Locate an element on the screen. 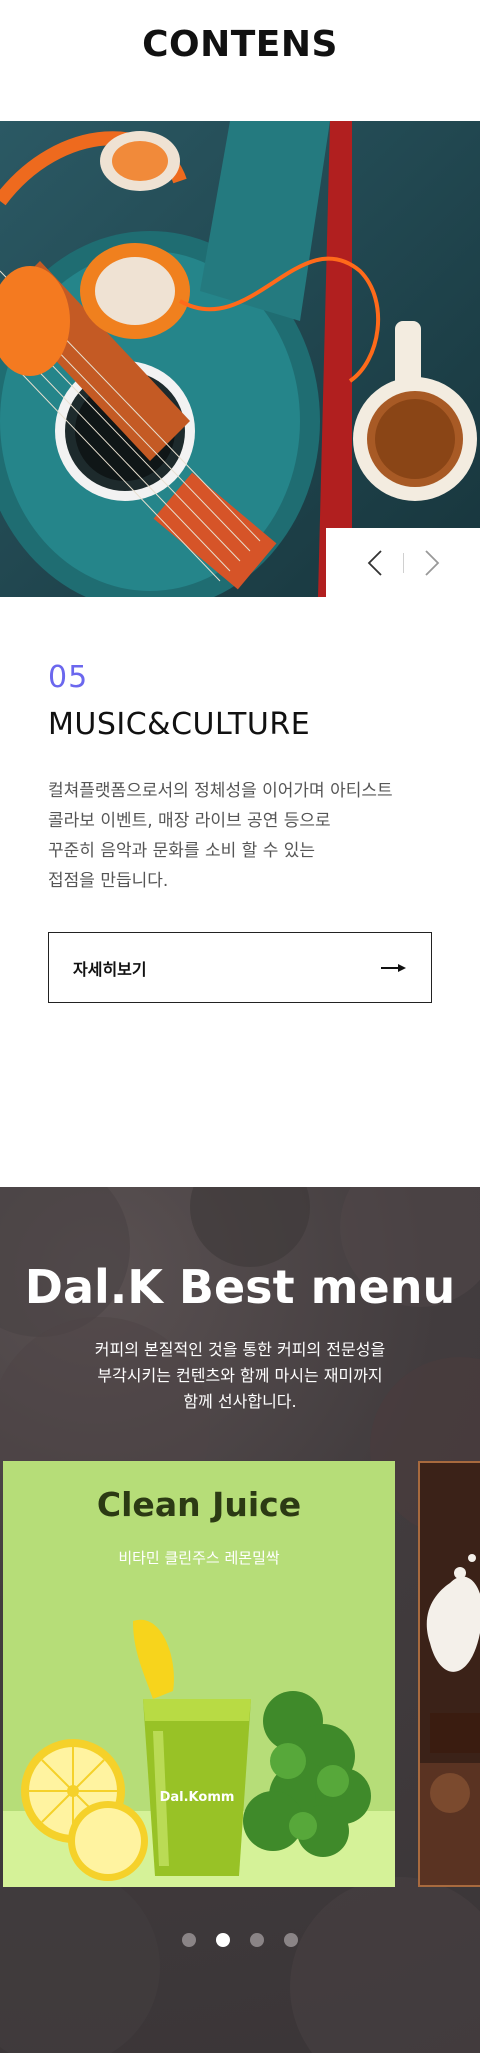  carousel-dots is located at coordinates (240, 1940).